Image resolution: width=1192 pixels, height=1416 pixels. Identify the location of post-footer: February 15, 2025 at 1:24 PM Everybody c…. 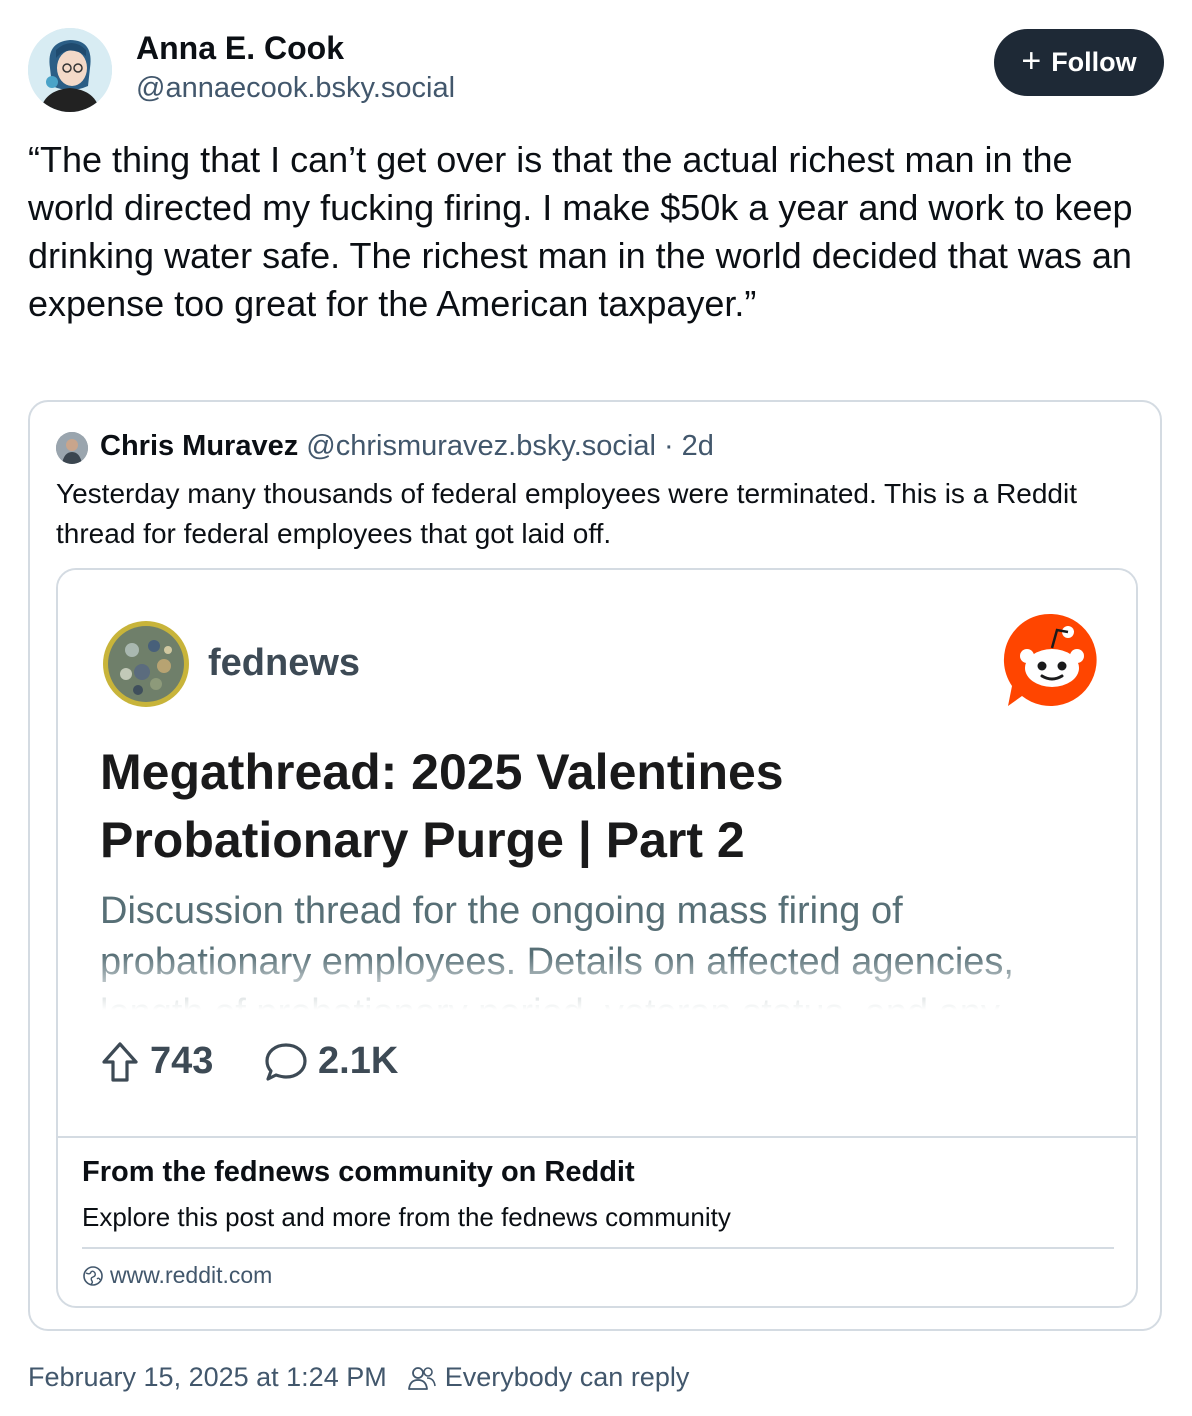
(358, 1377).